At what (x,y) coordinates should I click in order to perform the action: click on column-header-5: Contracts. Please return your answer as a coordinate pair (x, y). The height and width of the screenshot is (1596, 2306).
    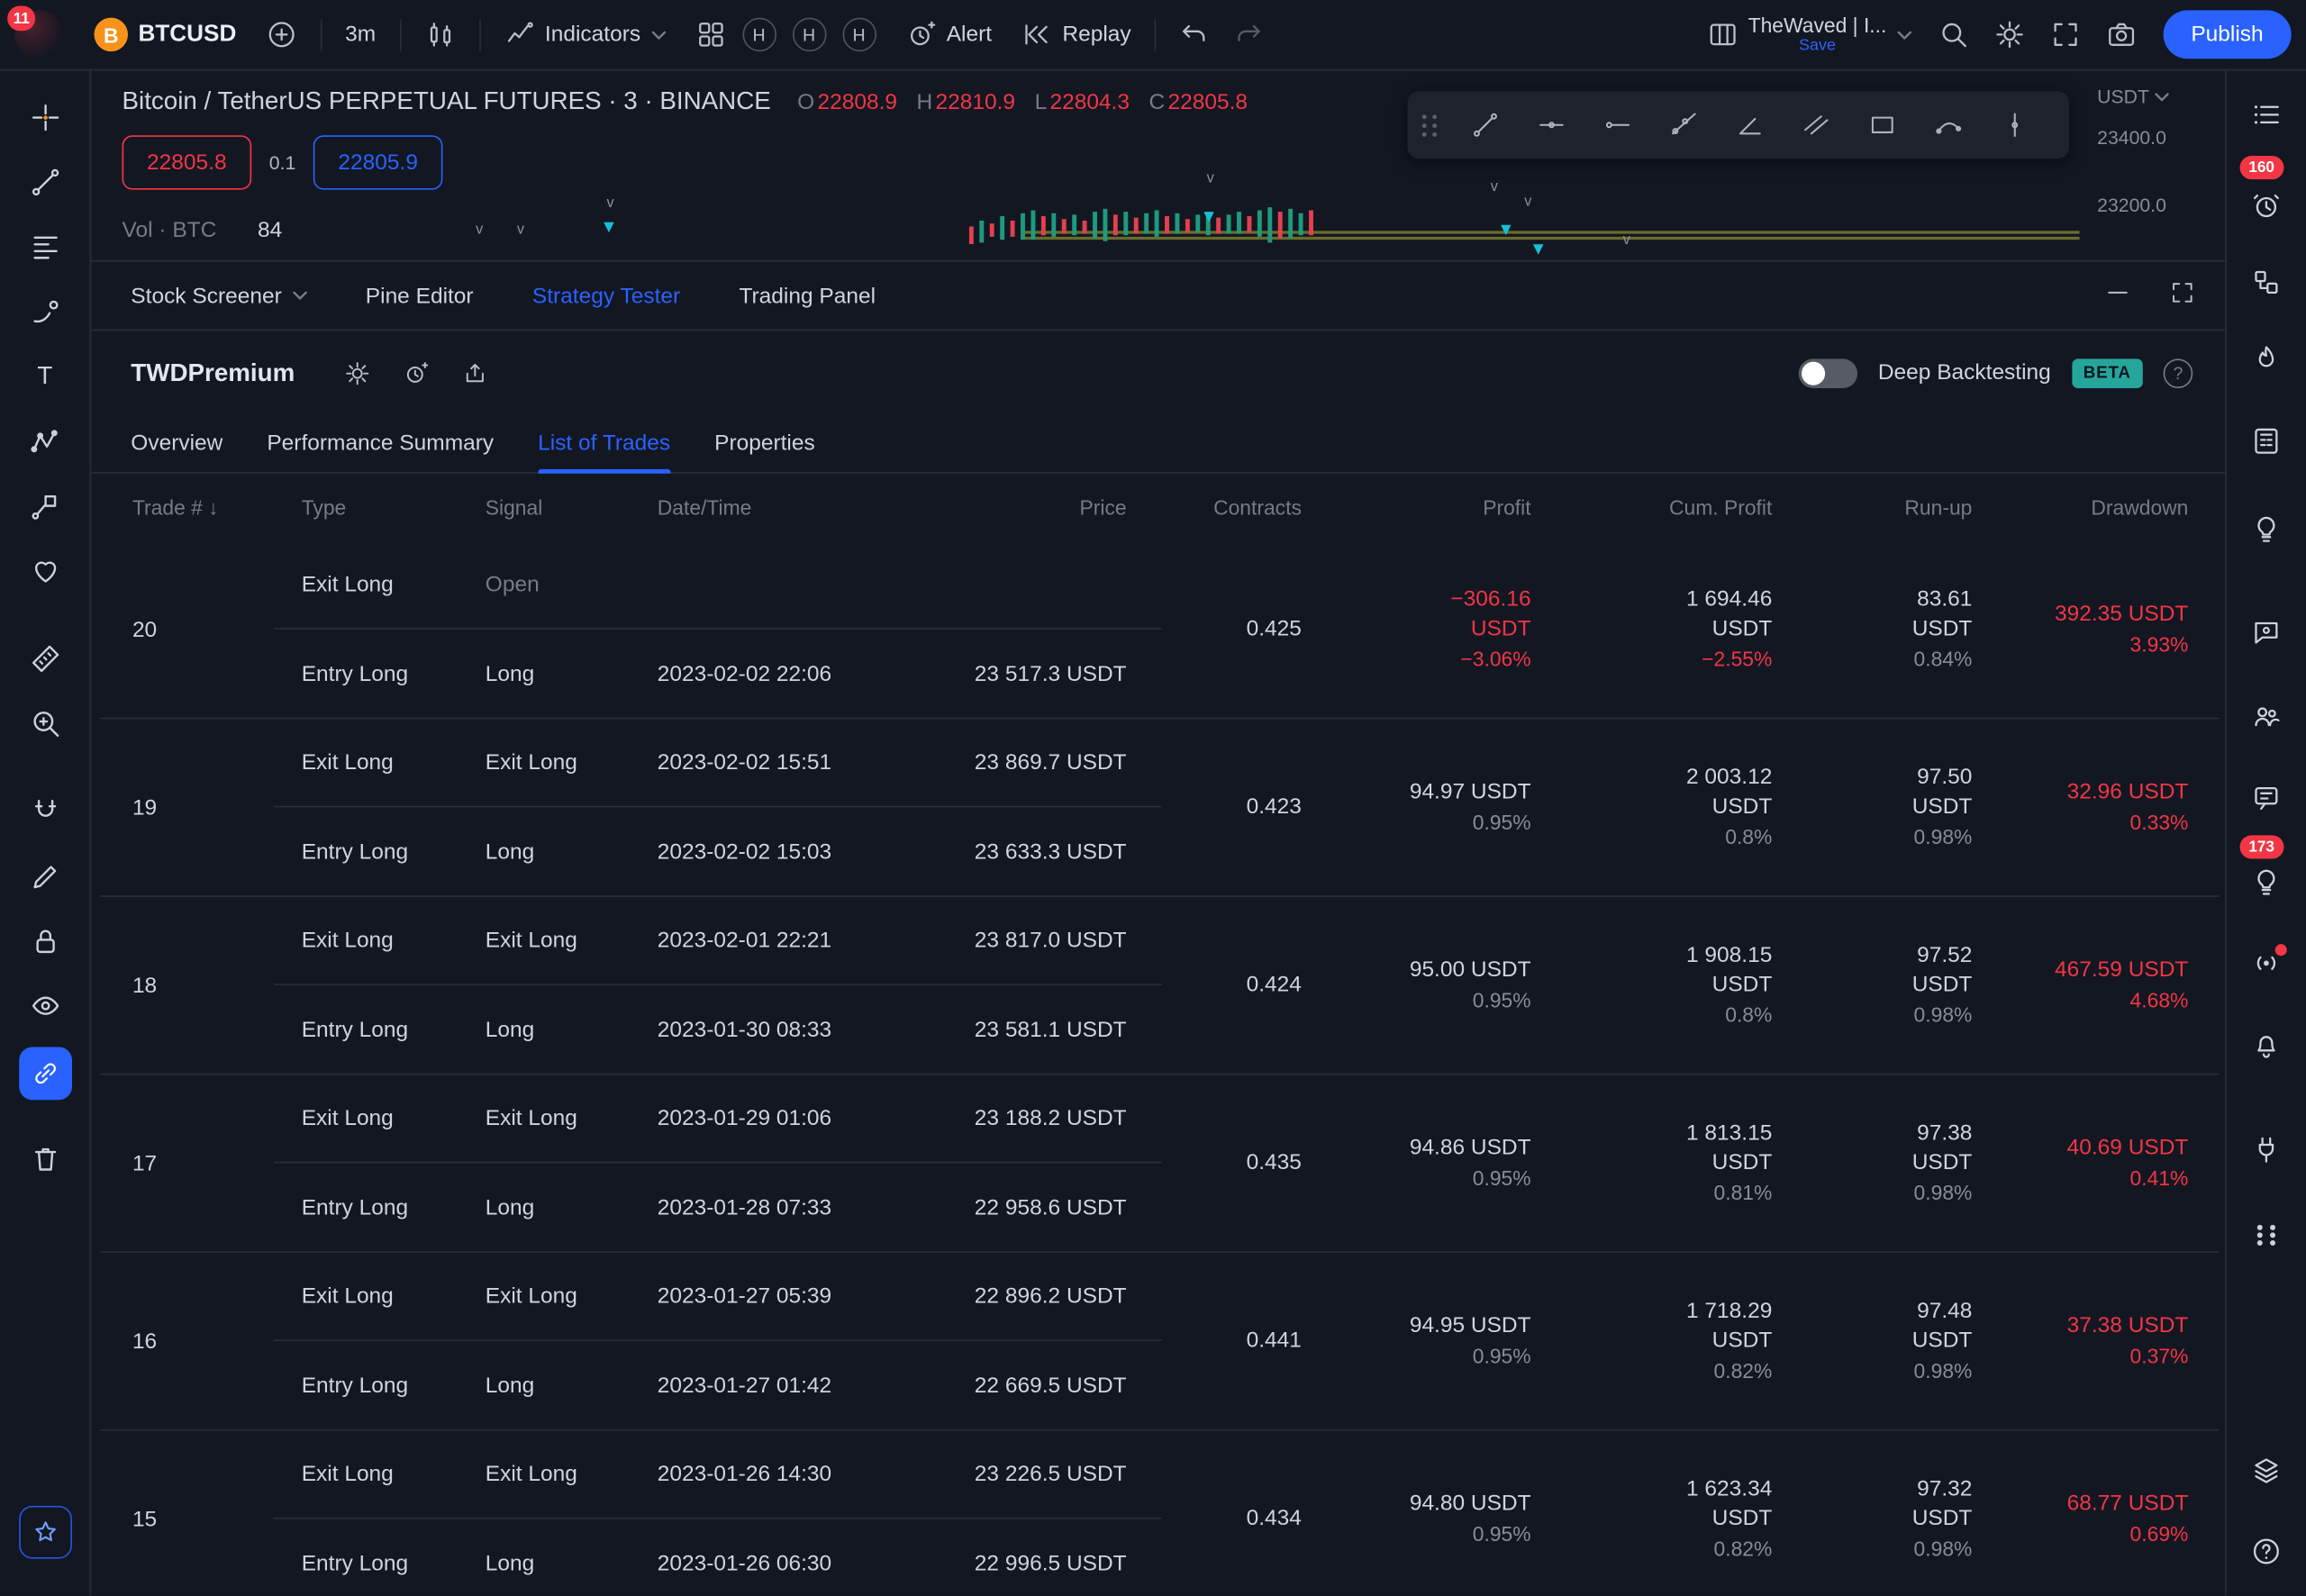
    Looking at the image, I should click on (1232, 507).